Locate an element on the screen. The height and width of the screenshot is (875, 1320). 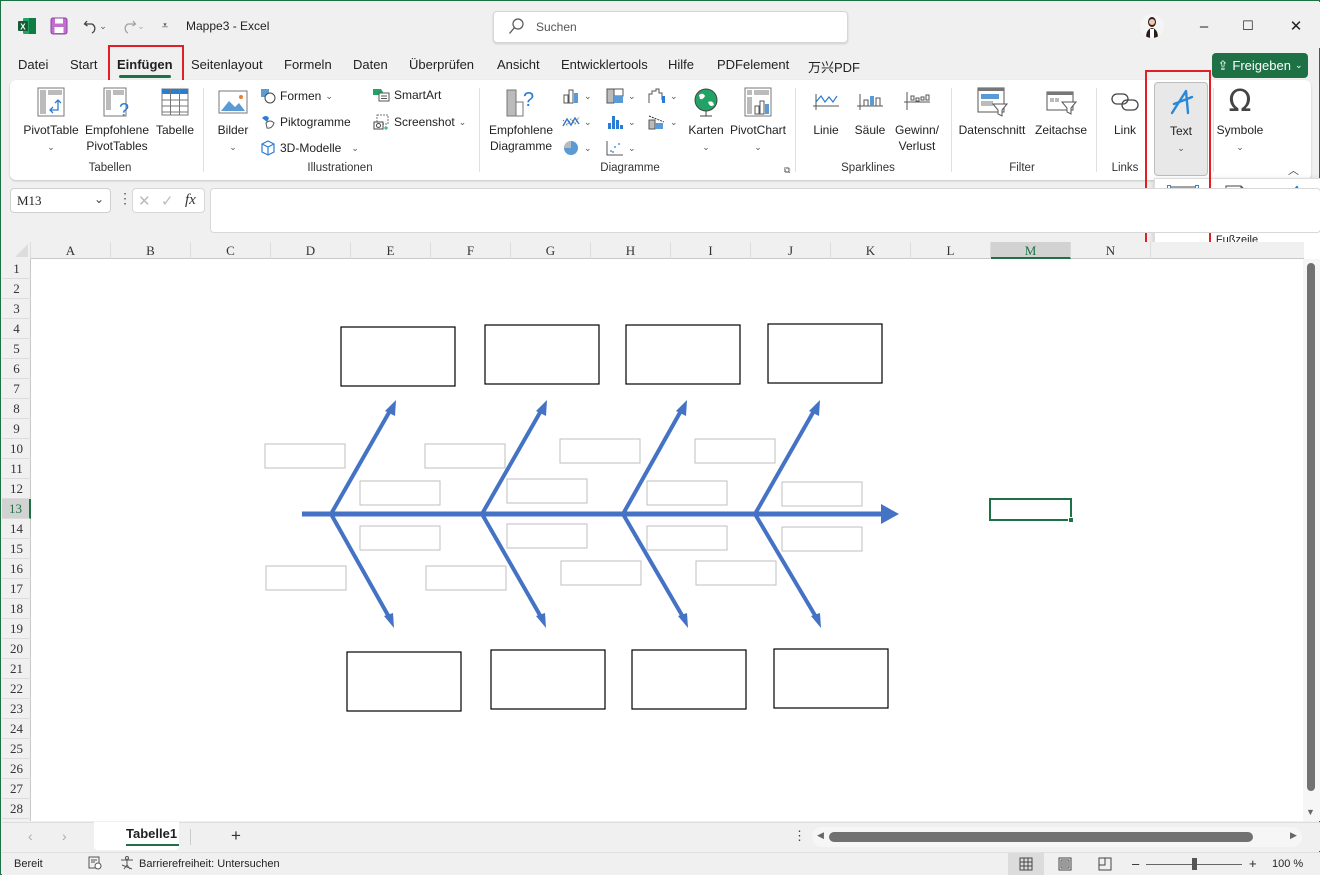
line-chart-button: ⌄ is located at coordinates (577, 122).